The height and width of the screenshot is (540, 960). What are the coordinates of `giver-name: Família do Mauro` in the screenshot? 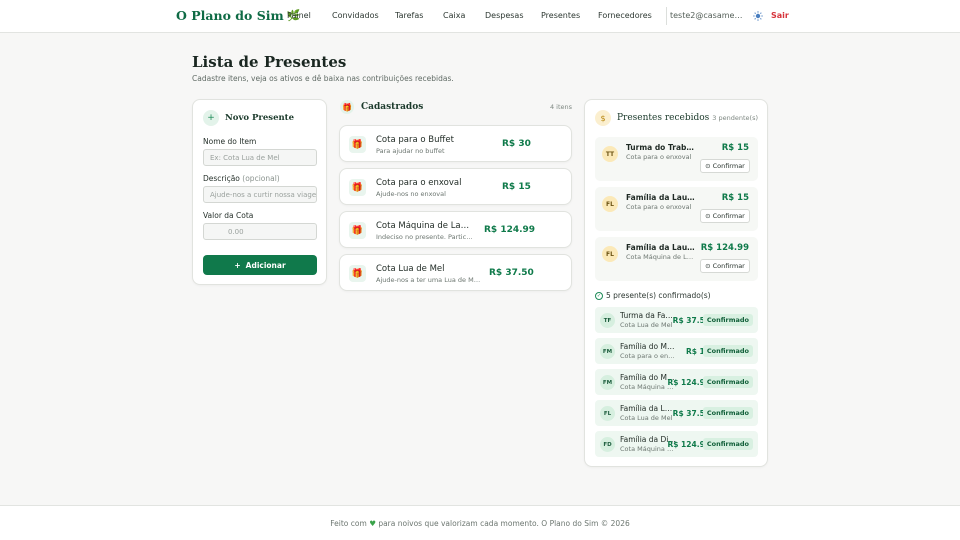 It's located at (648, 346).